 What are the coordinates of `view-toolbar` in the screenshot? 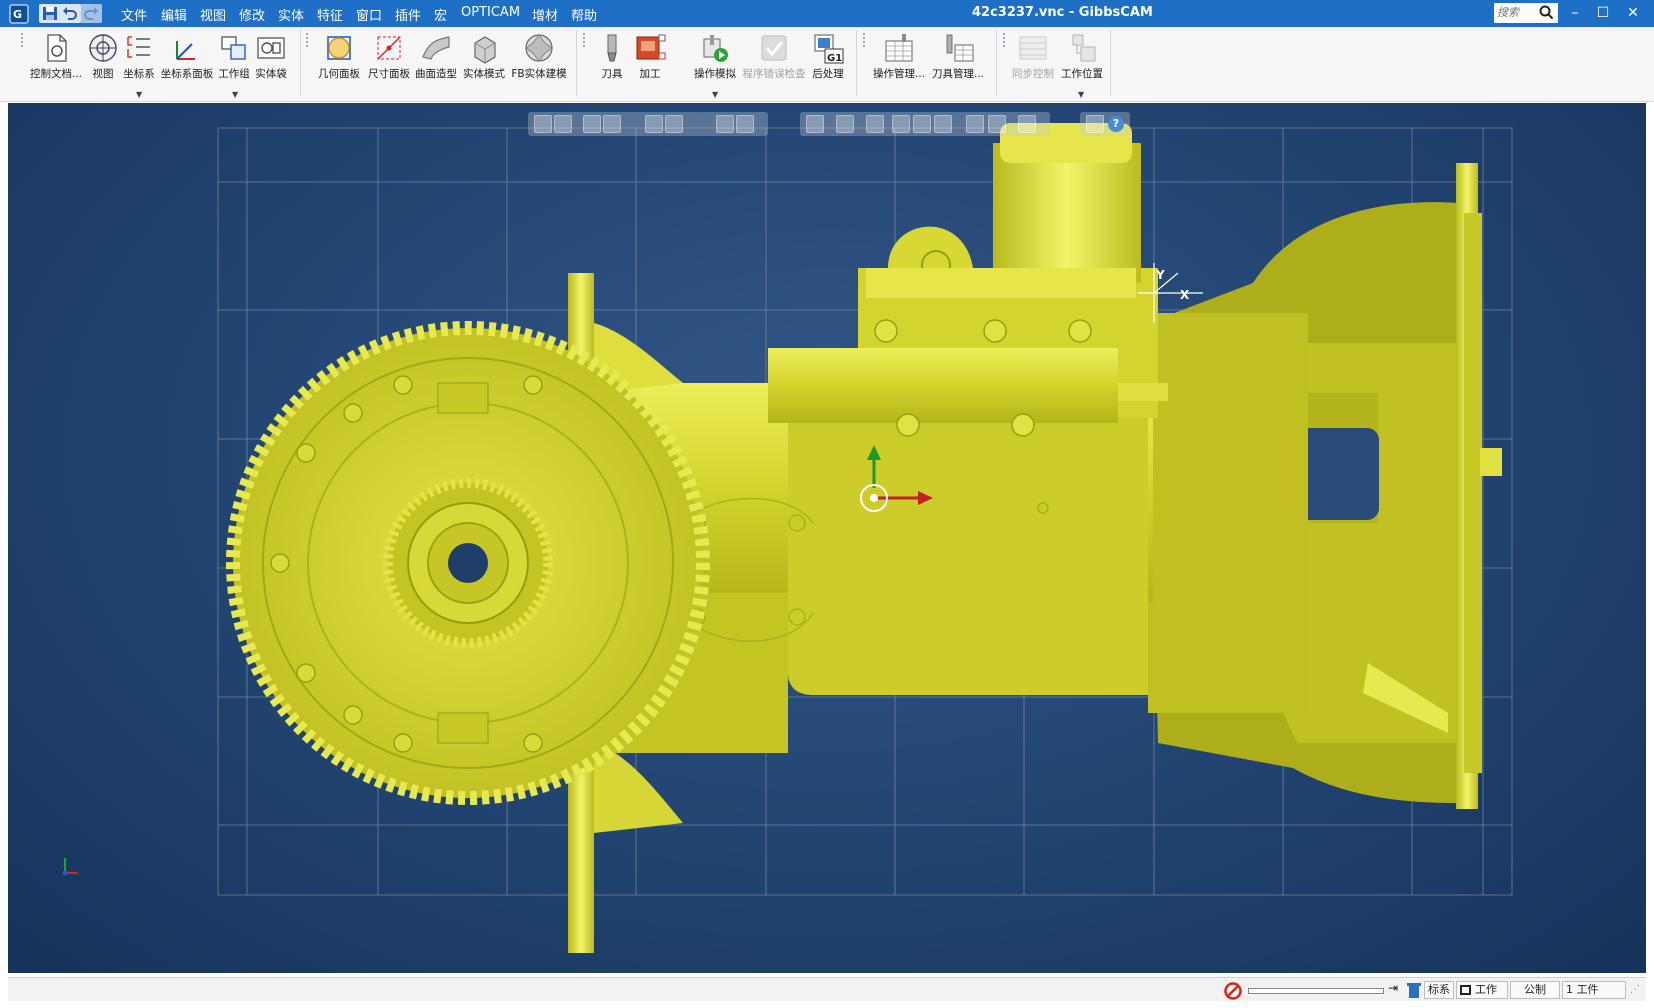 It's located at (648, 124).